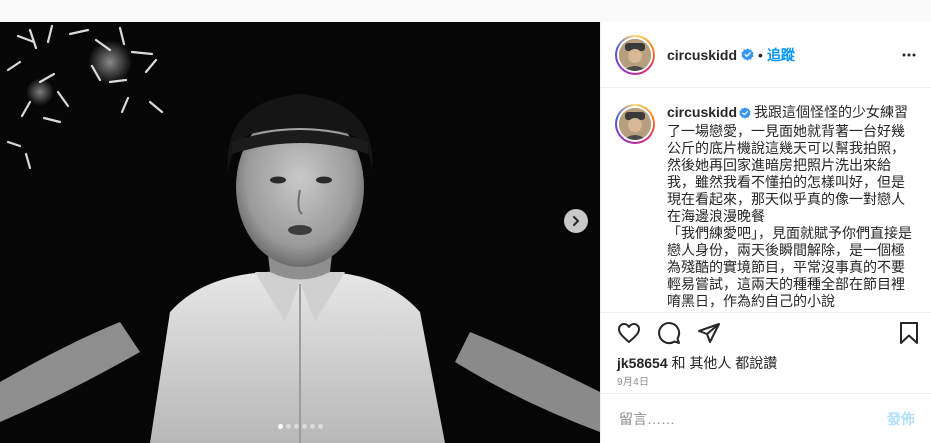  What do you see at coordinates (300, 426) in the screenshot?
I see `carousel-indicator` at bounding box center [300, 426].